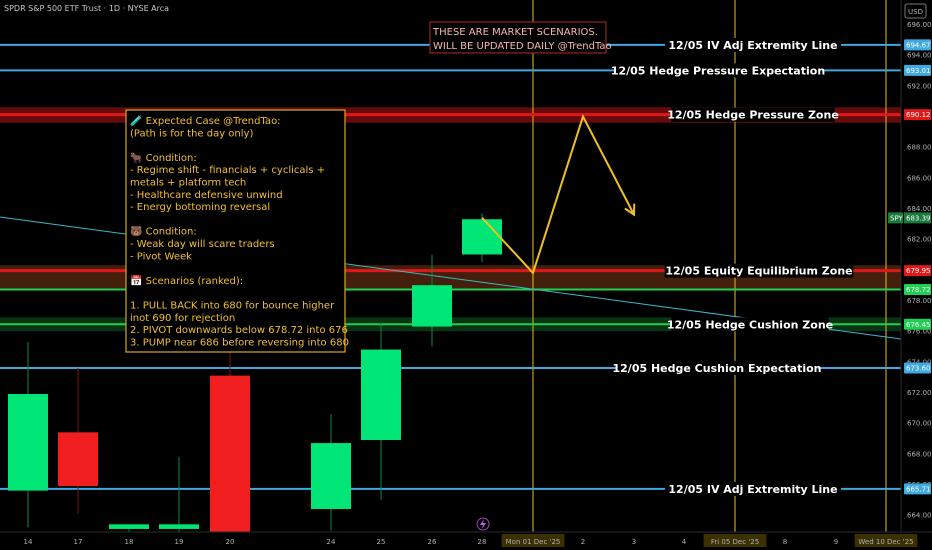  I want to click on note-line: 1. PULL BACK into 680 for bounce higher, so click(232, 306).